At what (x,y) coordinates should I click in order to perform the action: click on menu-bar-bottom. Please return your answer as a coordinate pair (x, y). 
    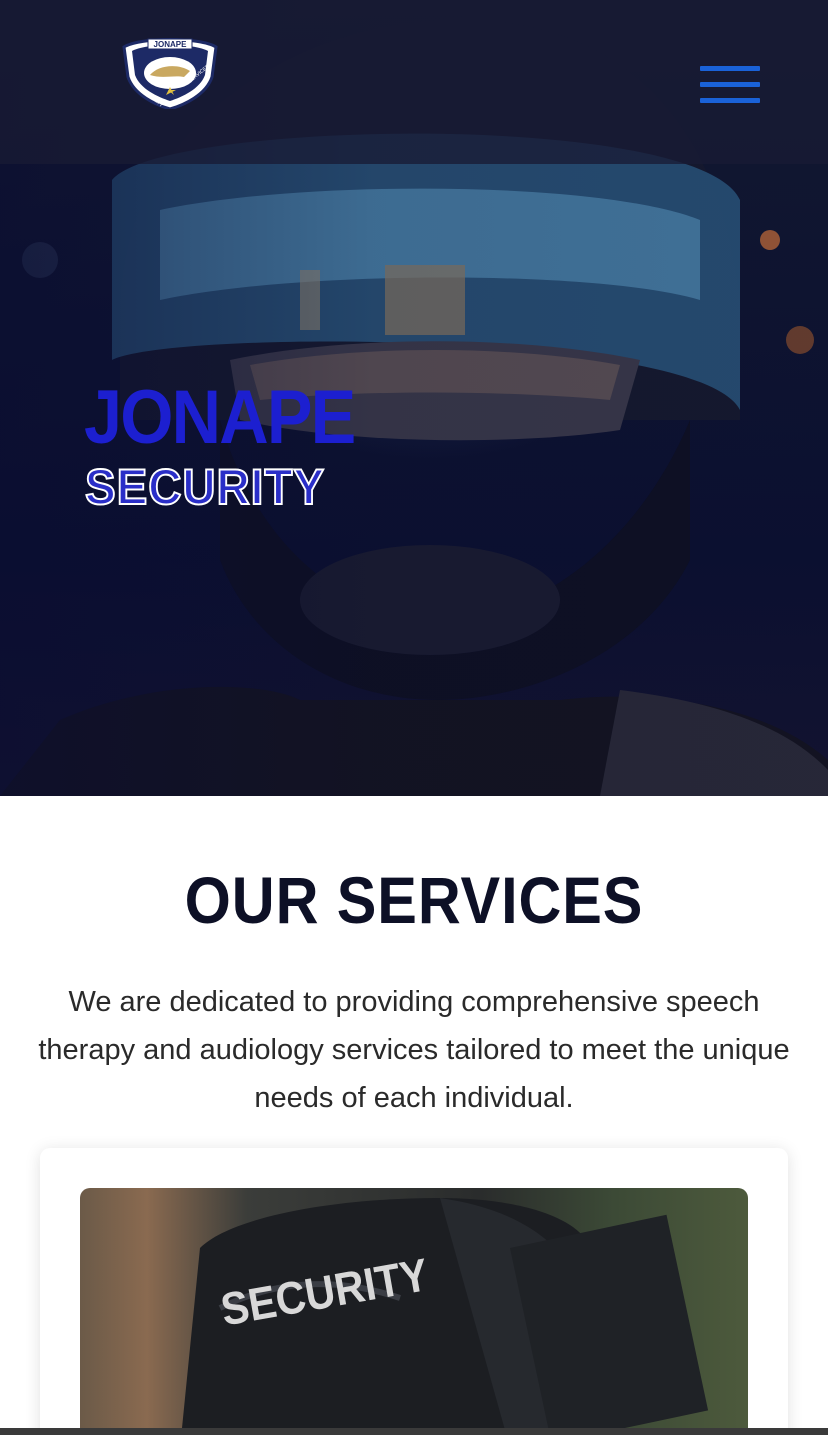
    Looking at the image, I should click on (730, 100).